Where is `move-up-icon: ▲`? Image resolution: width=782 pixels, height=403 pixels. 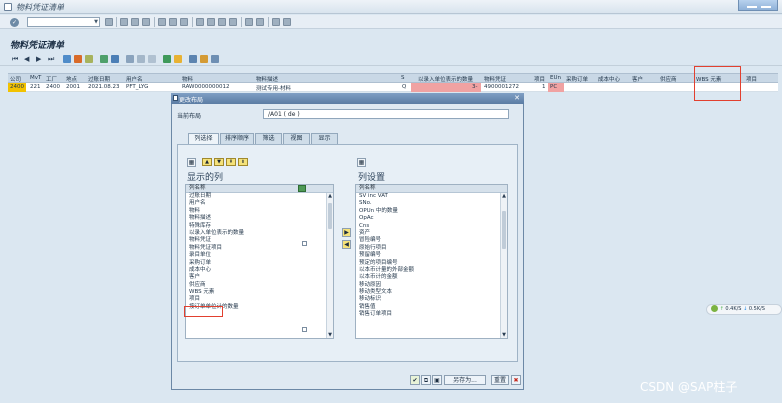
move-up-icon: ▲ is located at coordinates (207, 162).